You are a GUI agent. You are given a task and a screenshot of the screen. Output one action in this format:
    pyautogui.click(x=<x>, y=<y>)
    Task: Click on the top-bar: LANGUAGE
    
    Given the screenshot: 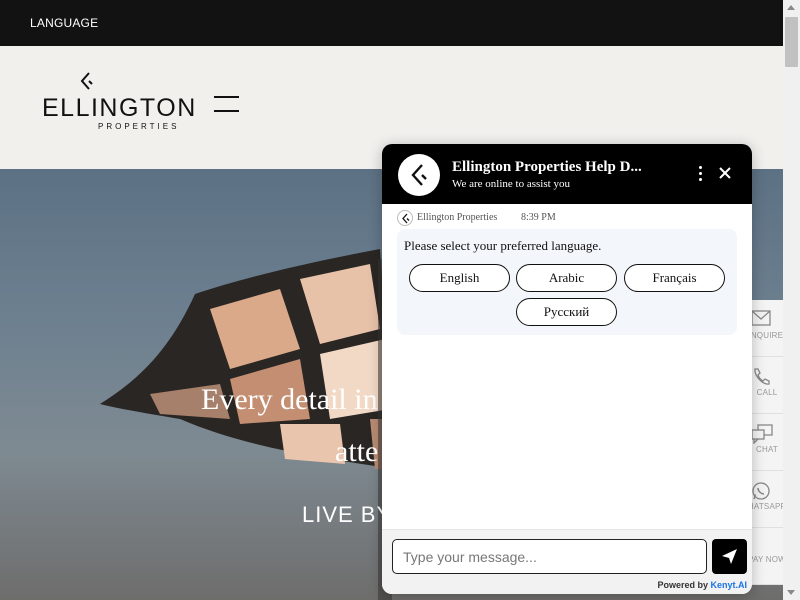 What is the action you would take?
    pyautogui.click(x=391, y=23)
    